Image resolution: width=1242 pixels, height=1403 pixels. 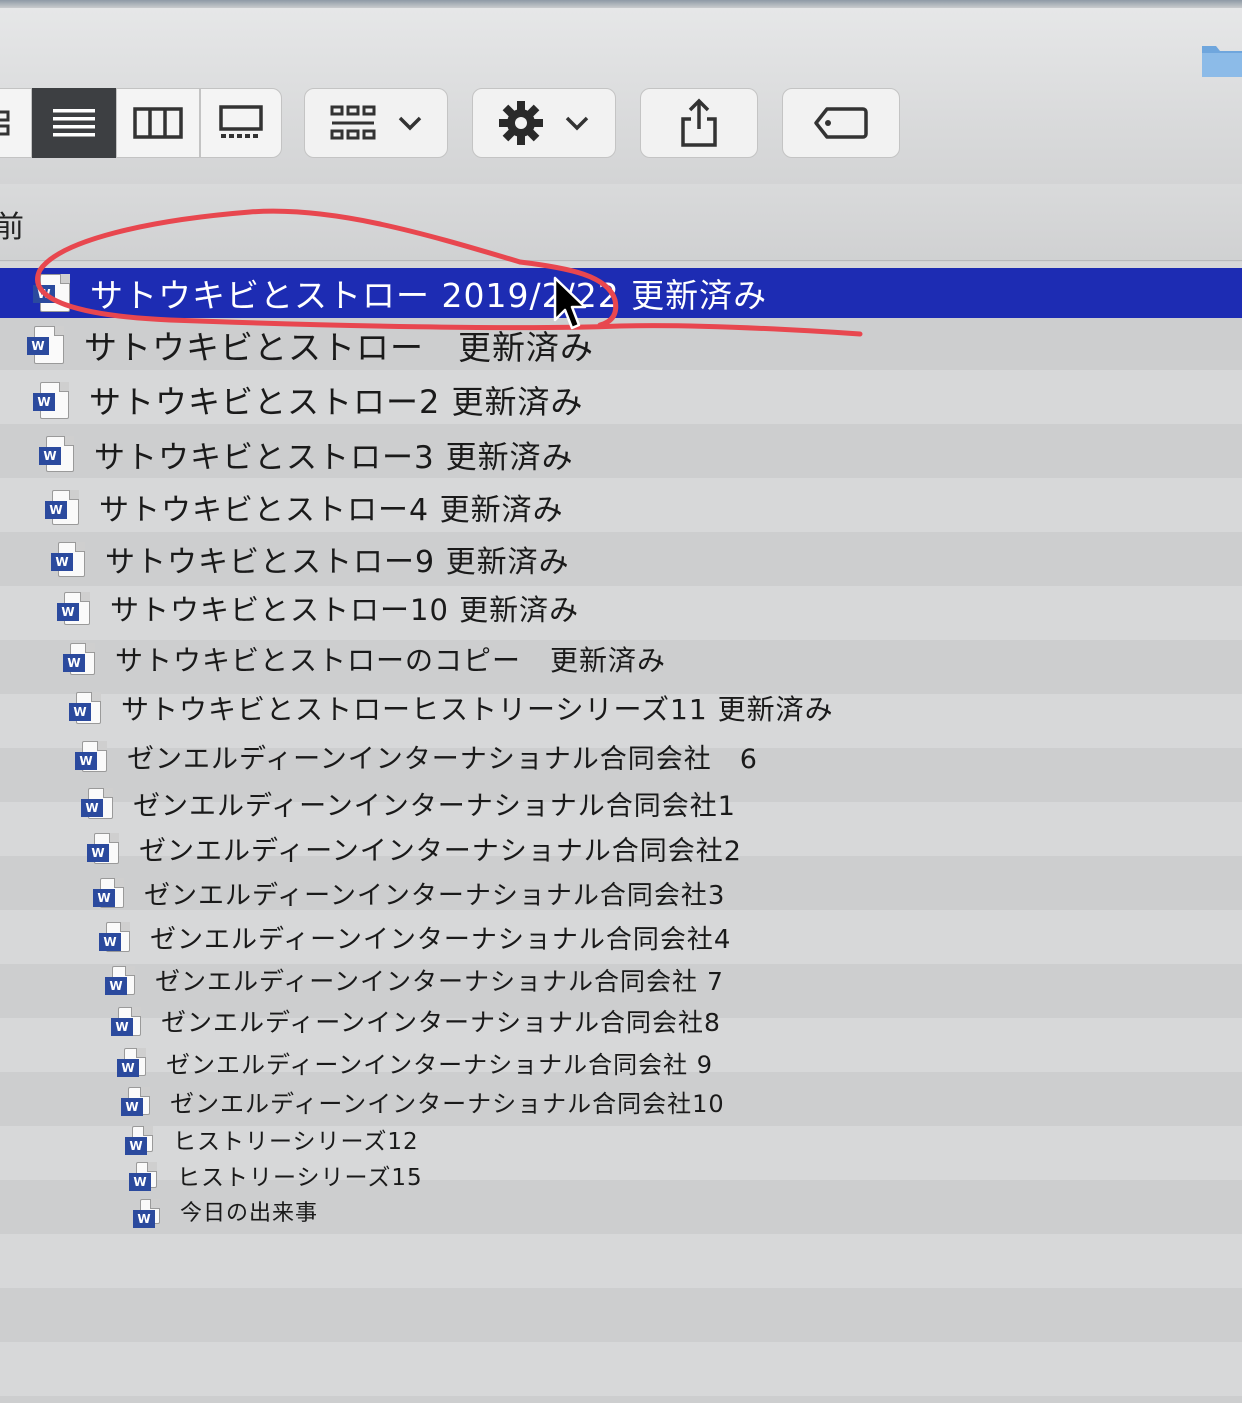 I want to click on name-column-header: 前, so click(x=12, y=224).